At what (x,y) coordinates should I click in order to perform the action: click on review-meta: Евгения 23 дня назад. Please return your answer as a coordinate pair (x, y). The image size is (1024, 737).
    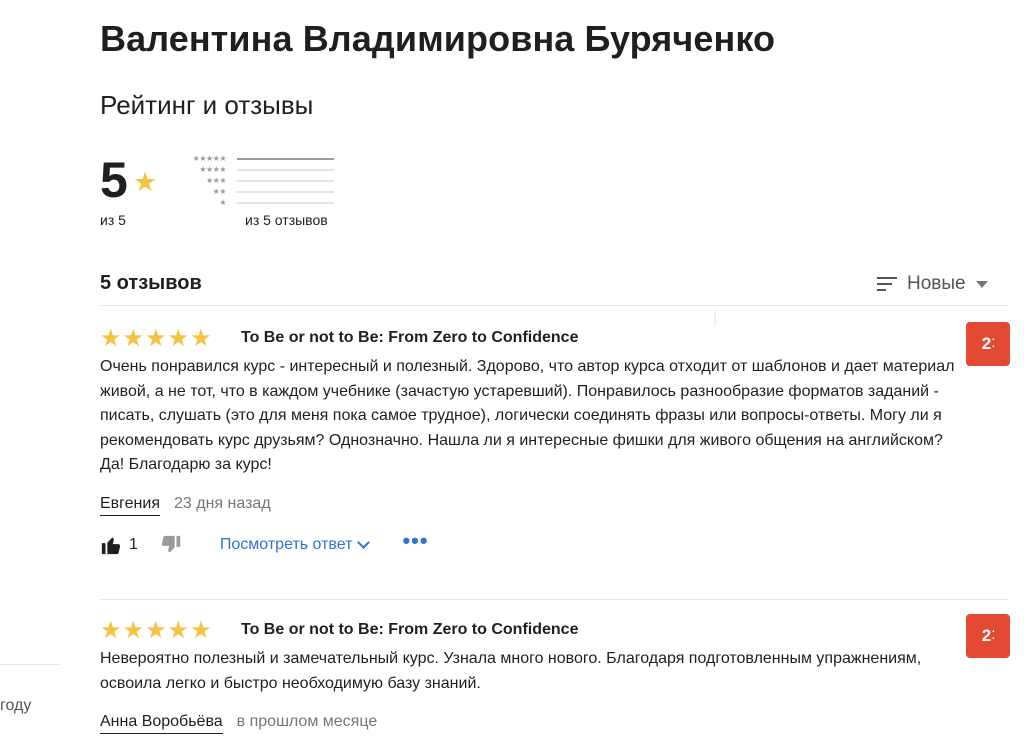
    Looking at the image, I should click on (185, 505).